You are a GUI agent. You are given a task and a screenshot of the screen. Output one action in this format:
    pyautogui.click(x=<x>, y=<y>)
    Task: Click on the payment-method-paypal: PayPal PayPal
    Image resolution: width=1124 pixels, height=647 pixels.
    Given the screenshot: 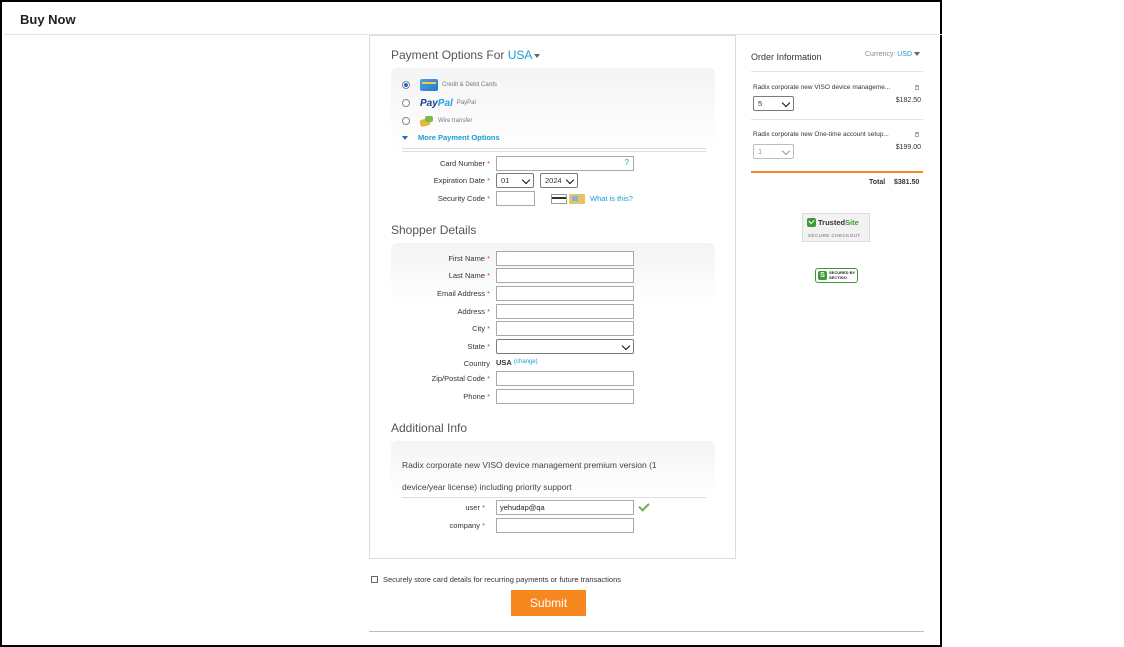 What is the action you would take?
    pyautogui.click(x=439, y=103)
    